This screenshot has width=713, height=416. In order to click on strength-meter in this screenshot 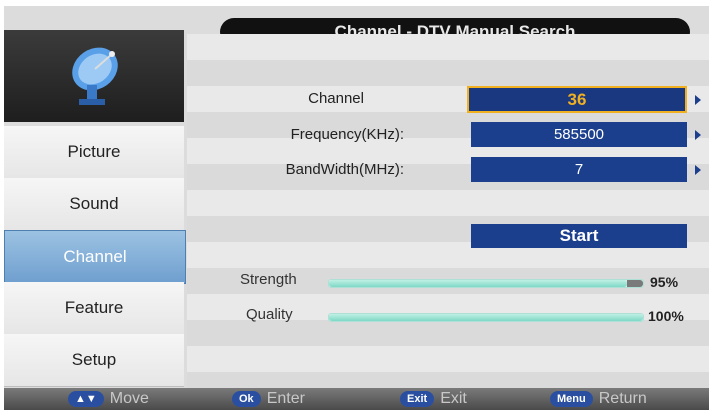, I will do `click(486, 283)`.